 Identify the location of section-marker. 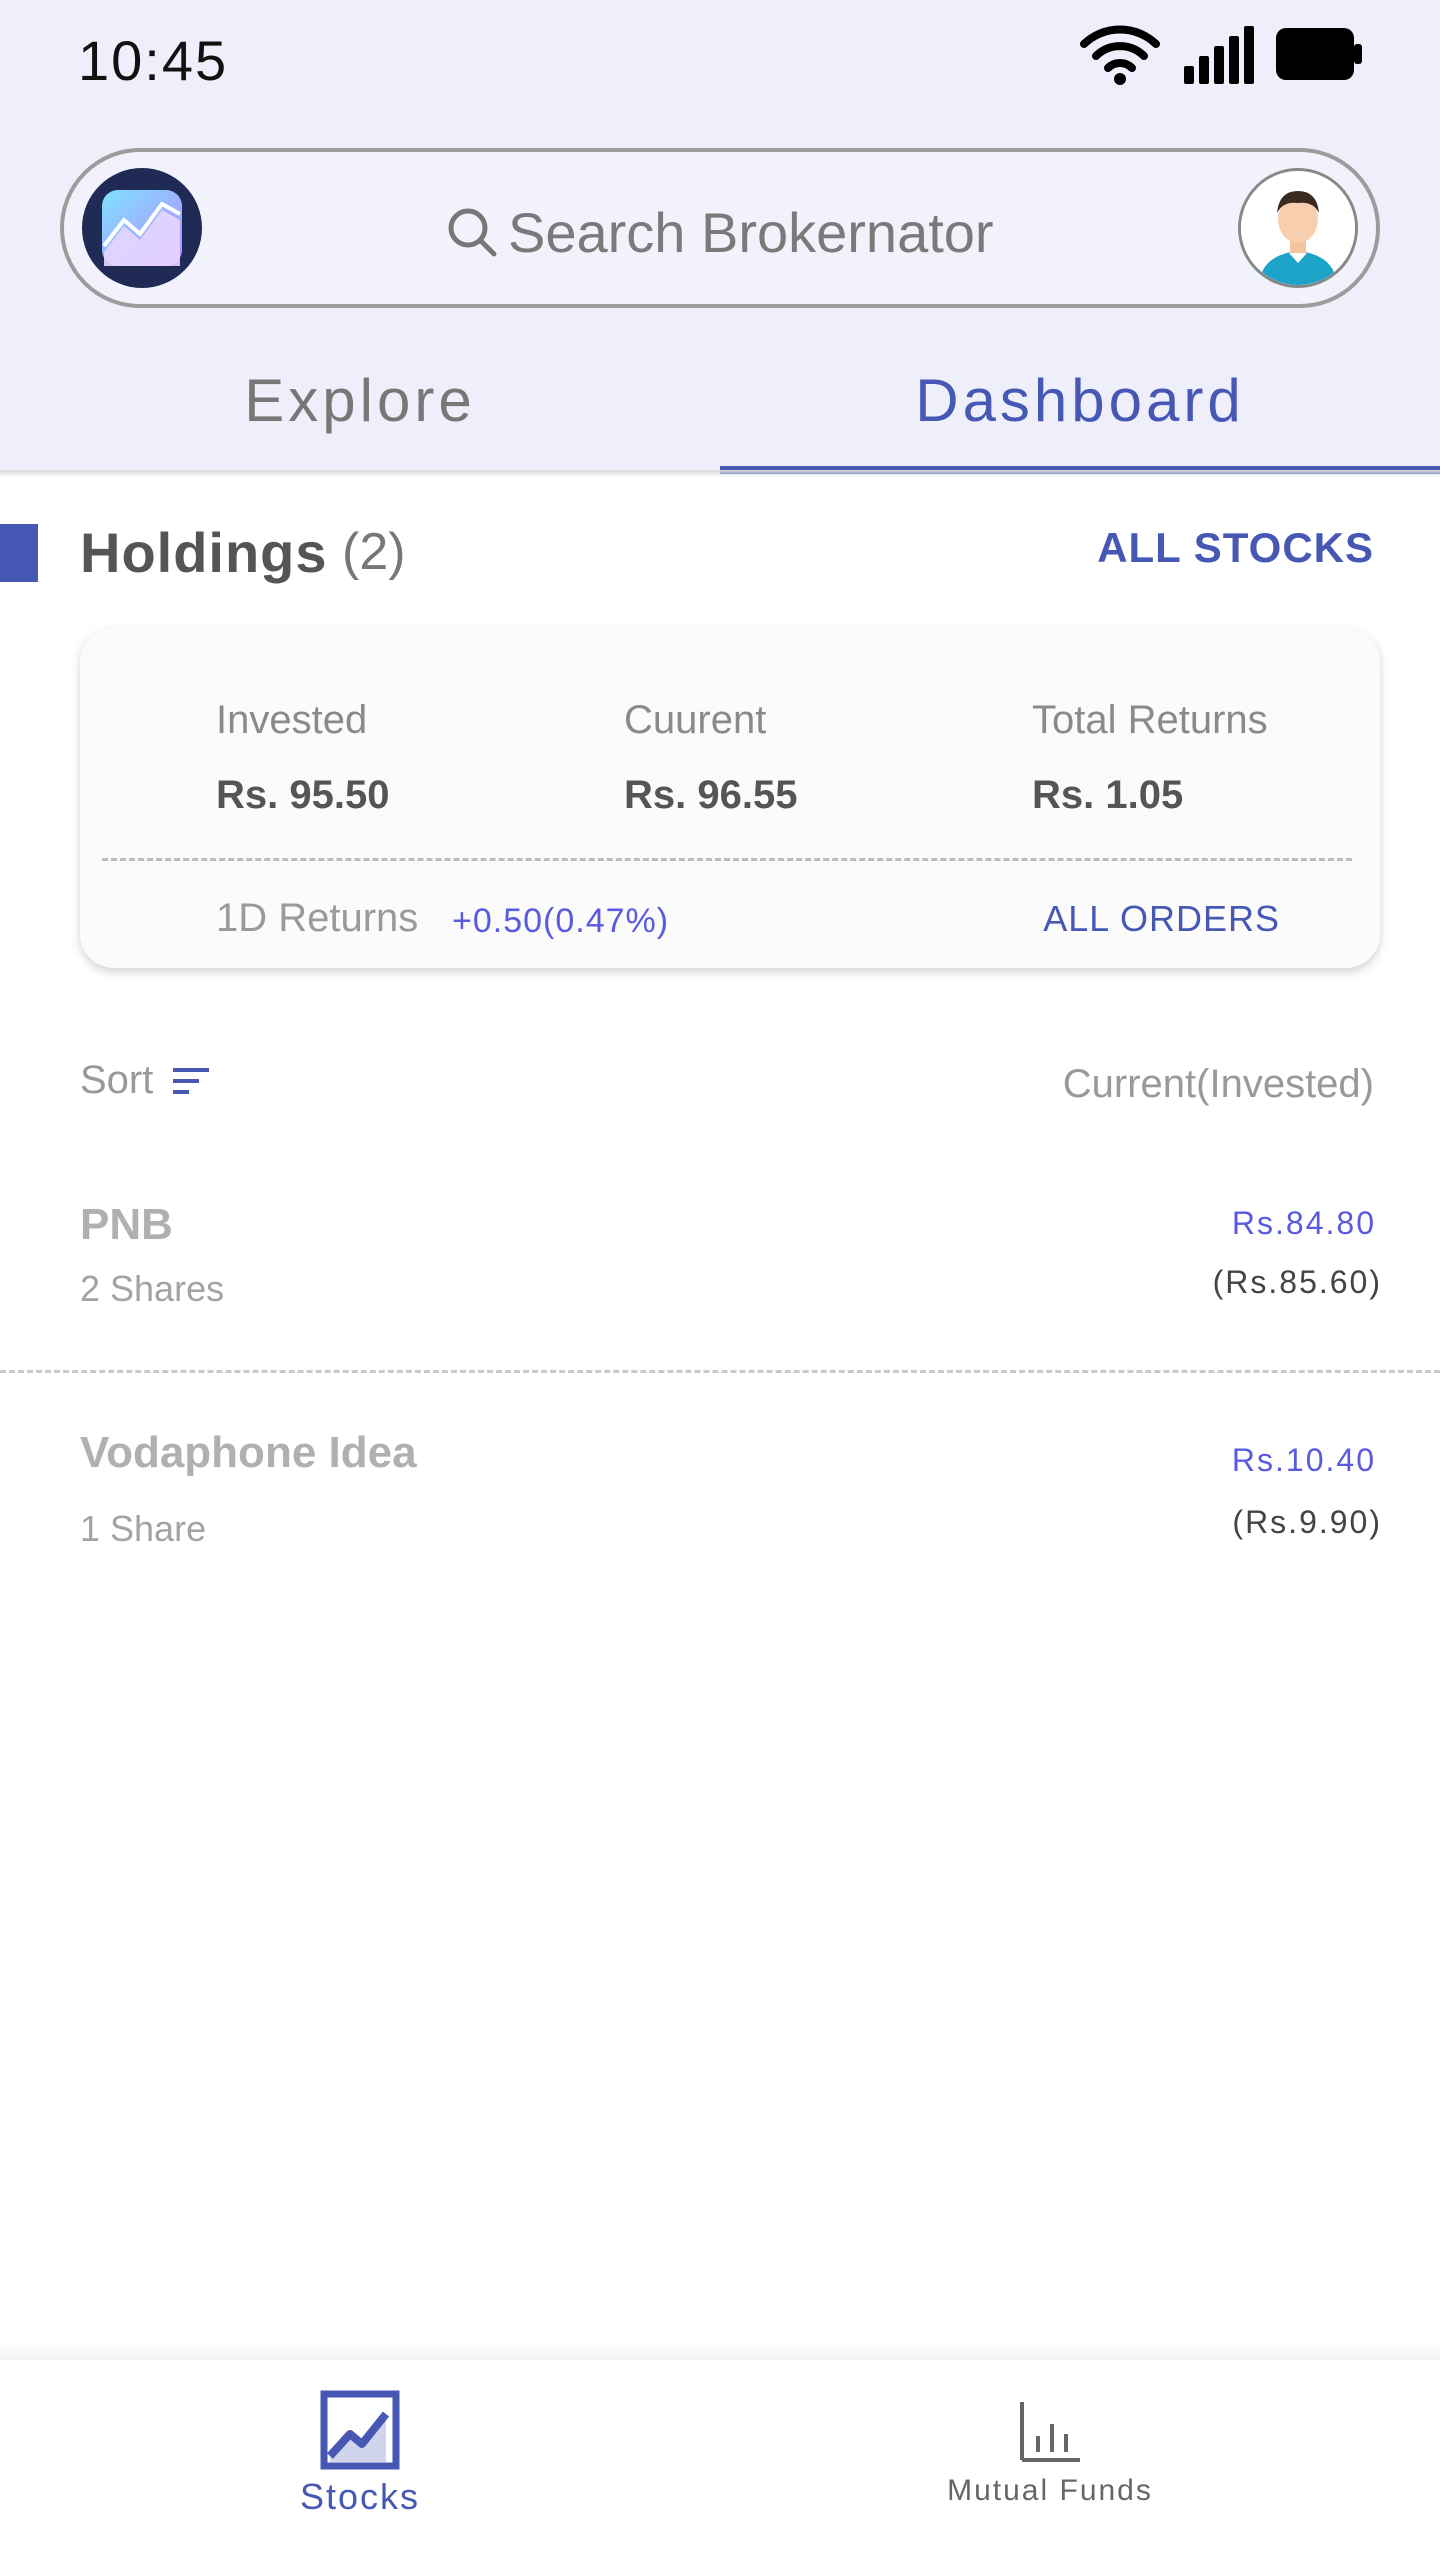
(19, 553).